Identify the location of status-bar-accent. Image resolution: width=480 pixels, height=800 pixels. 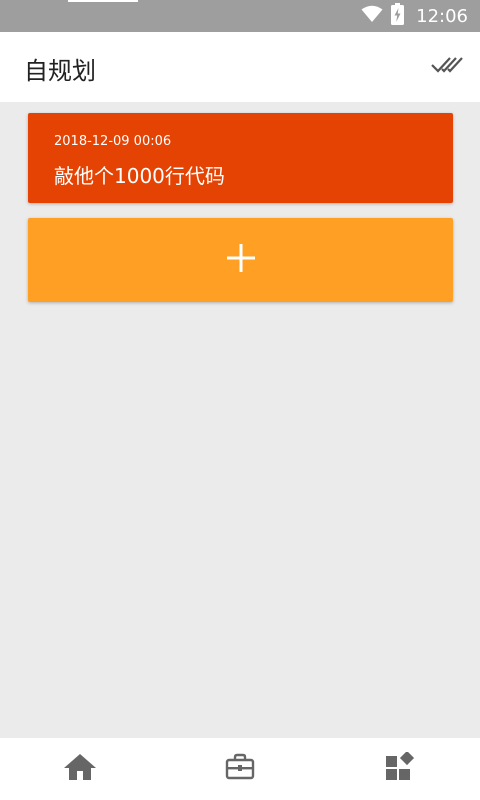
(103, 1).